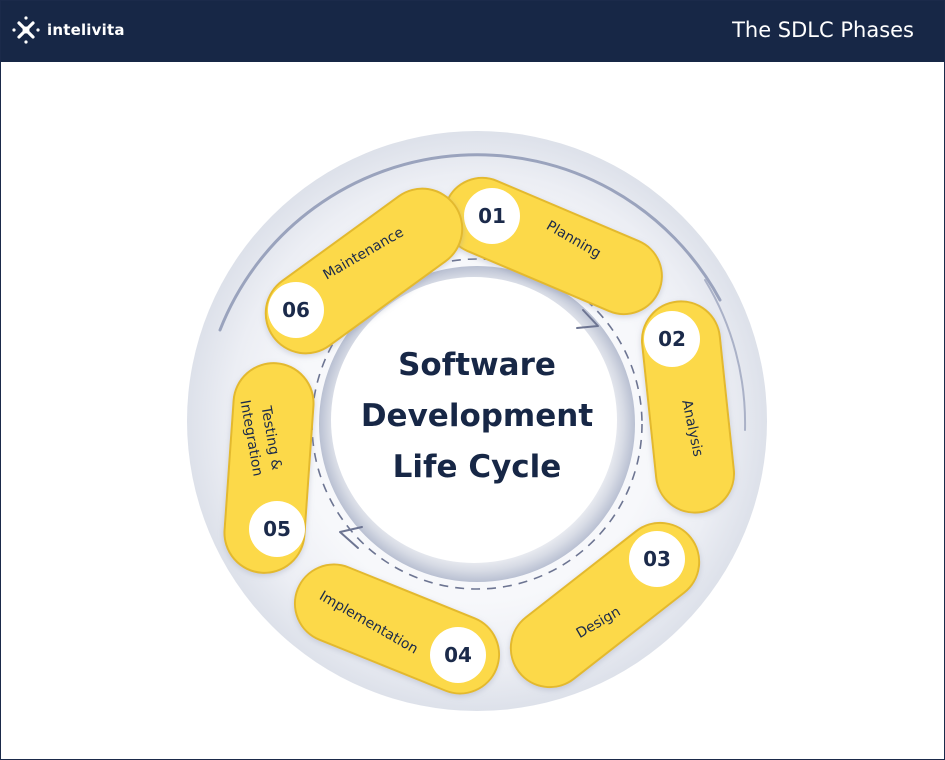  Describe the element at coordinates (672, 339) in the screenshot. I see `phase-02-number: 02` at that location.